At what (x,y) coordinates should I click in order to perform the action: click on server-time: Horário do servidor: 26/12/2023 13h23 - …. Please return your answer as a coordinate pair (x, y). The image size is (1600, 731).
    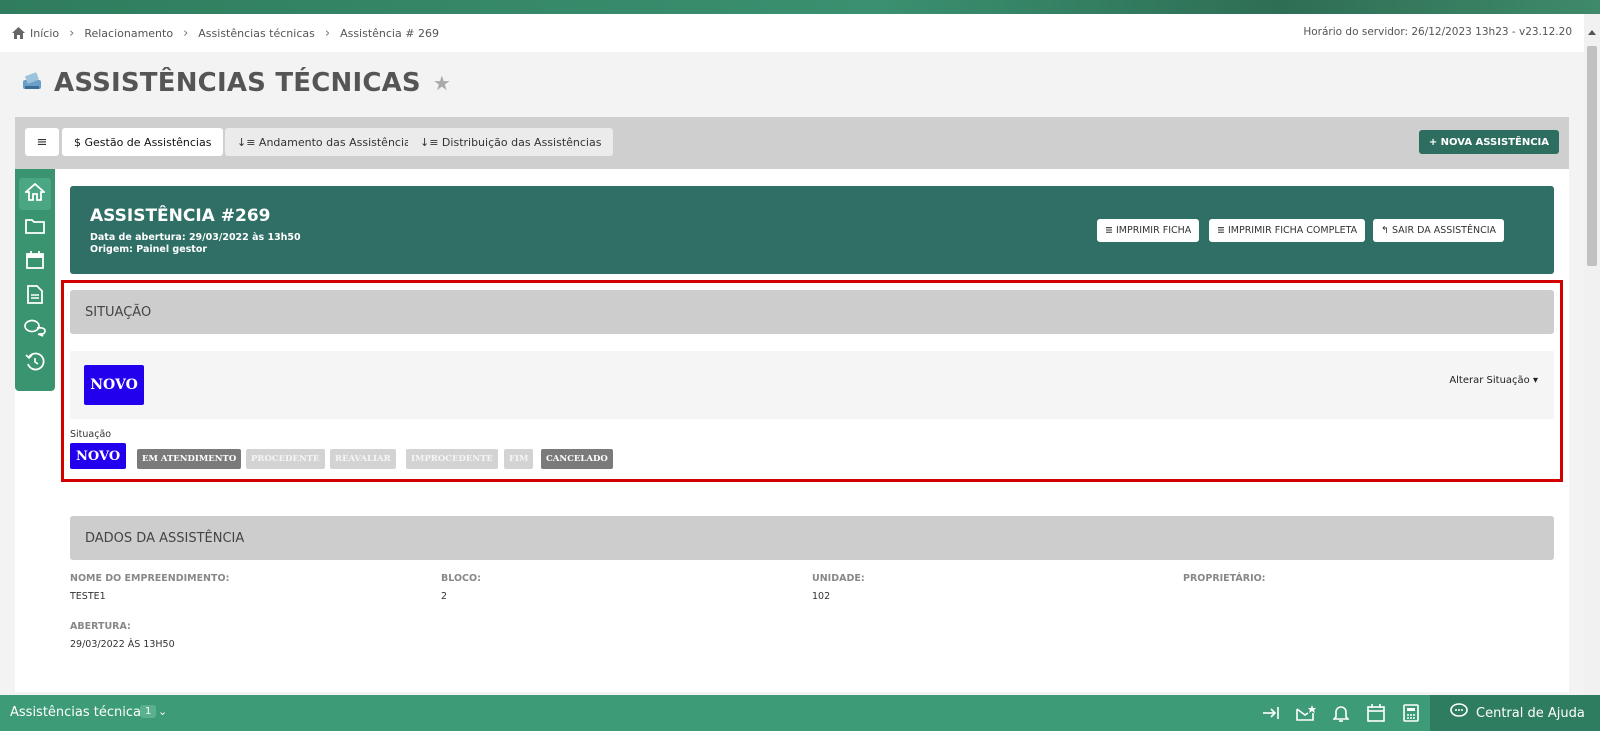
    Looking at the image, I should click on (1437, 32).